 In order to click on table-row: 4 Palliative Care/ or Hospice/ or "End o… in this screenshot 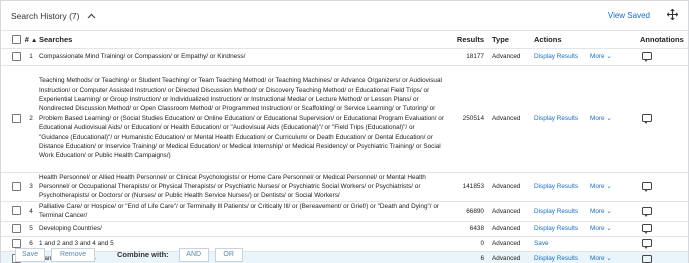, I will do `click(344, 211)`.